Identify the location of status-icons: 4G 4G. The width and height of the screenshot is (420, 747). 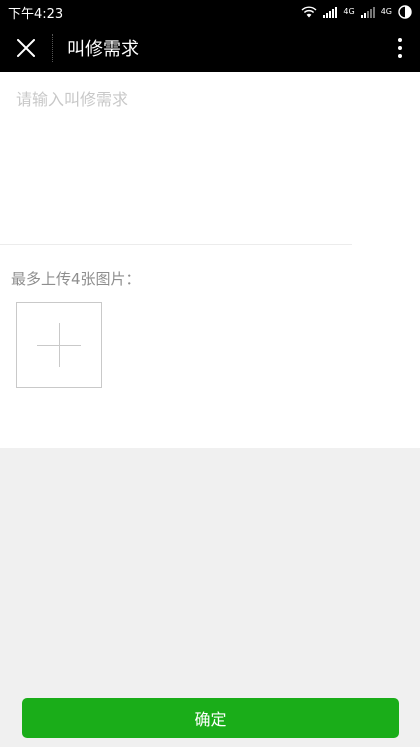
(356, 12).